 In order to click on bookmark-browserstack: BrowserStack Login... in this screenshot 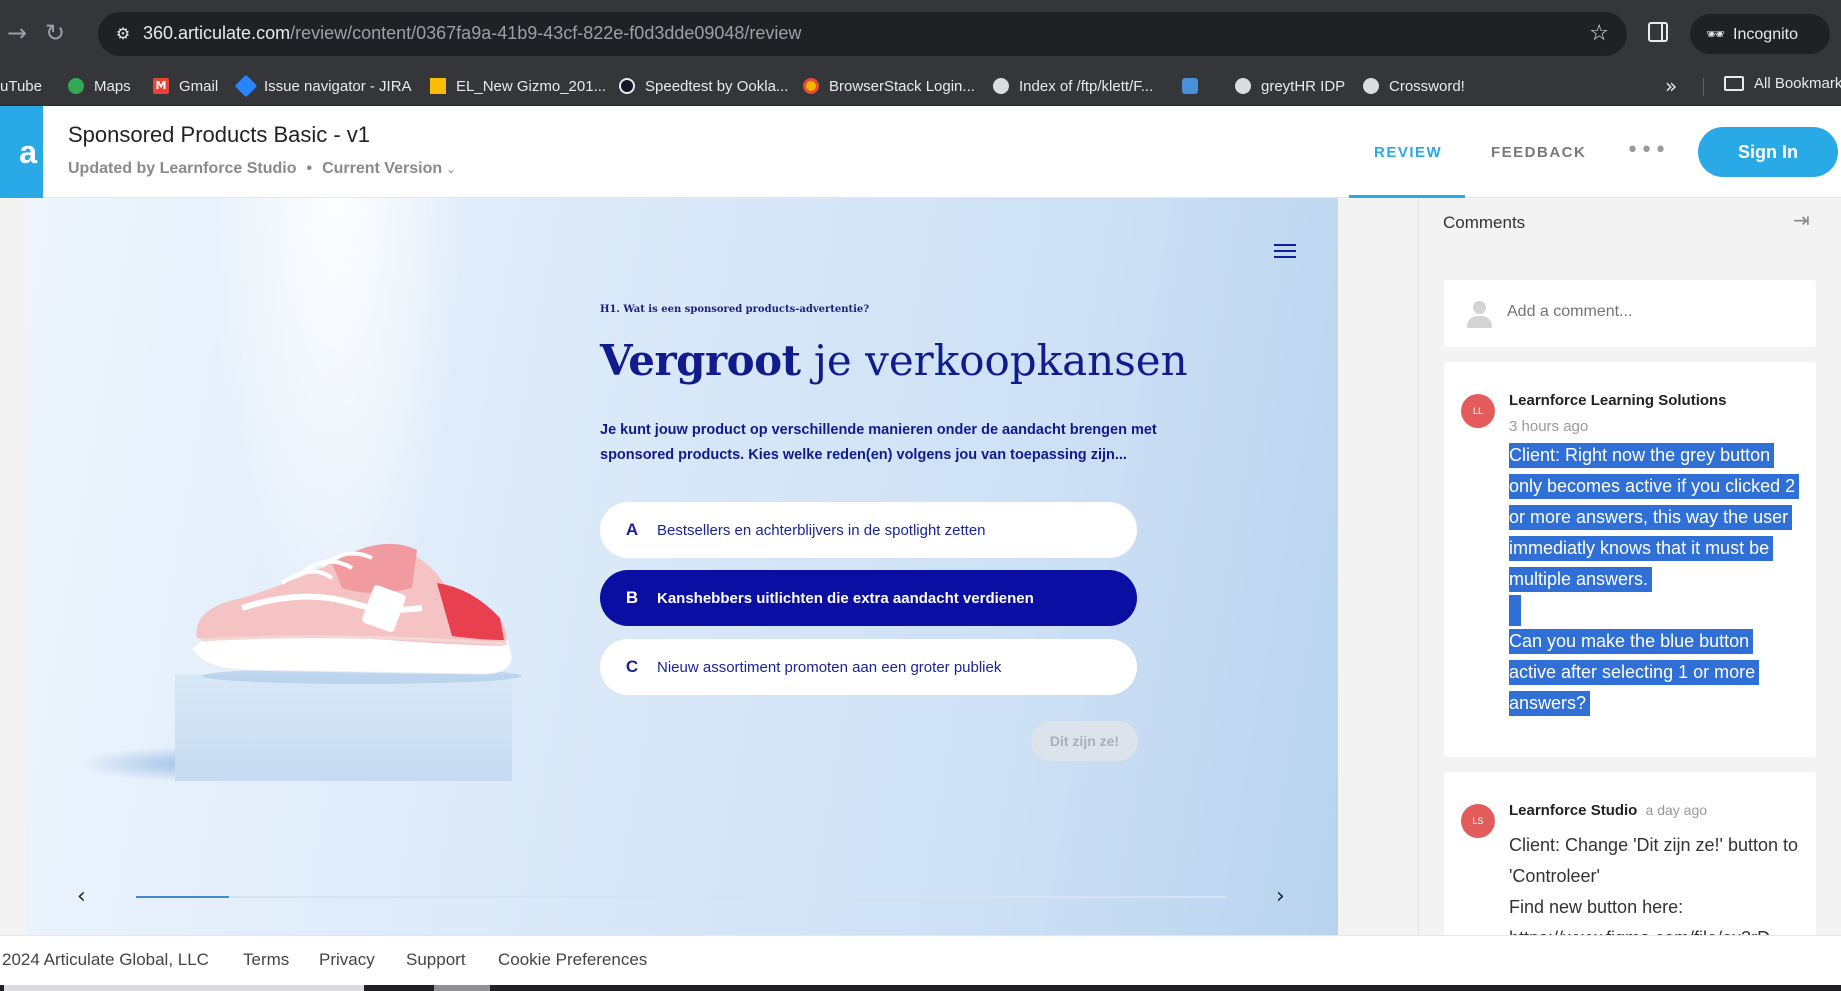, I will do `click(889, 86)`.